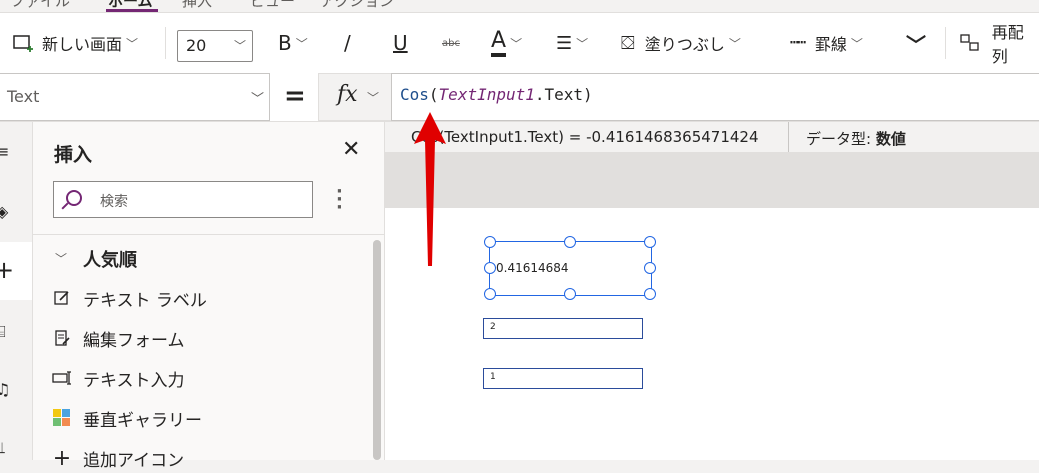  What do you see at coordinates (272, 5) in the screenshot?
I see `menu-tab-view: ビュー` at bounding box center [272, 5].